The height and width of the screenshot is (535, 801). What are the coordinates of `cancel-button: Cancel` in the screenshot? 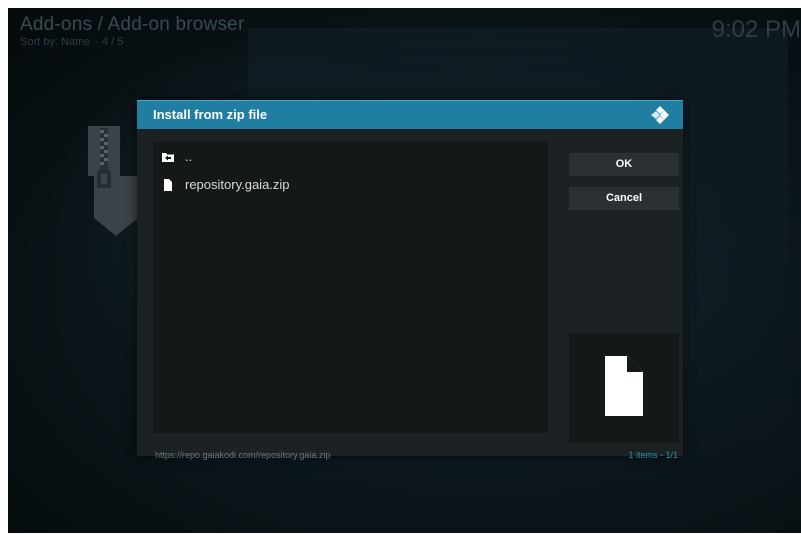 It's located at (624, 198).